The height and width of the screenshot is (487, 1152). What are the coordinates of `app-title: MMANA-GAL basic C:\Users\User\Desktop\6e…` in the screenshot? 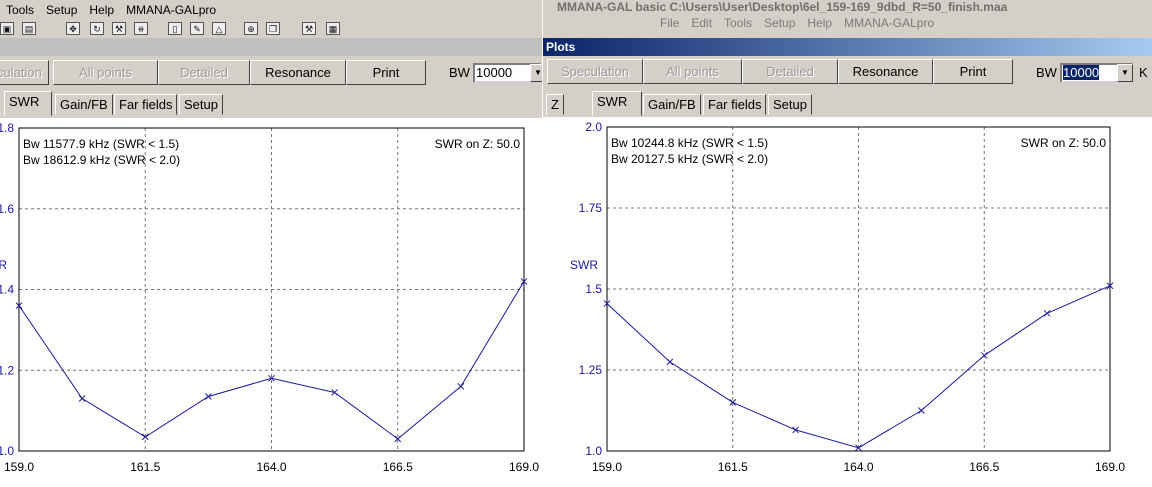 It's located at (782, 7).